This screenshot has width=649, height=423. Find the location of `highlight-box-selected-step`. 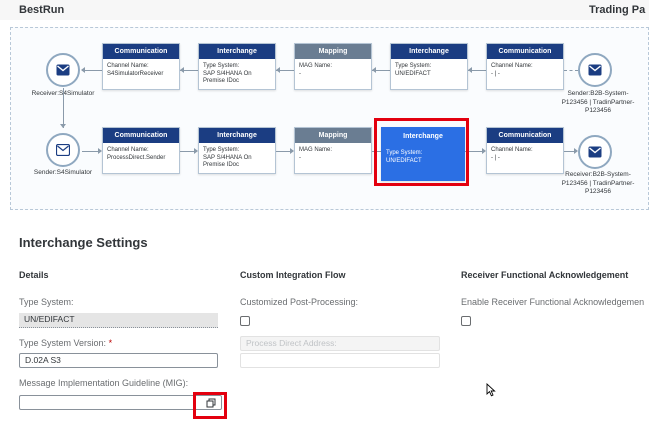

highlight-box-selected-step is located at coordinates (421, 152).